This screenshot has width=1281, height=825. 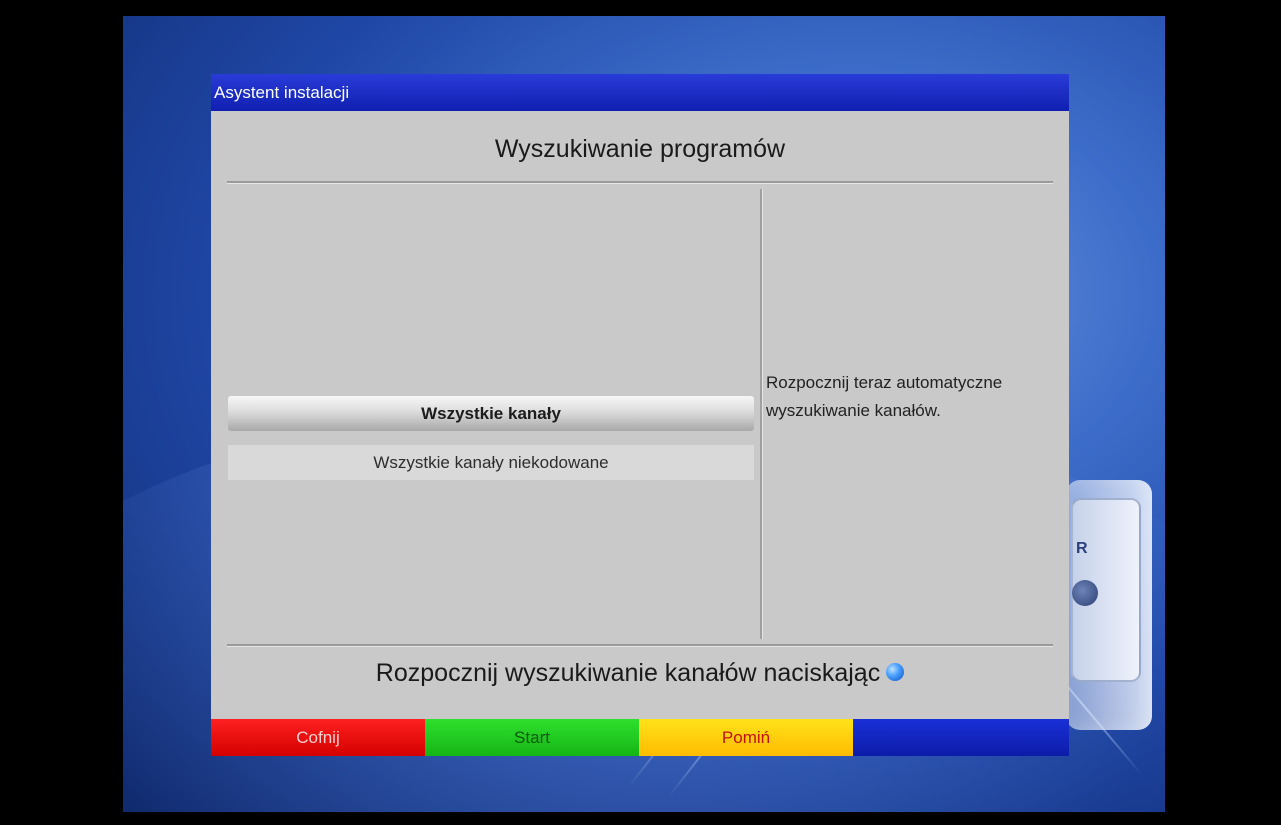 I want to click on antenna-plug-icon, so click(x=1085, y=593).